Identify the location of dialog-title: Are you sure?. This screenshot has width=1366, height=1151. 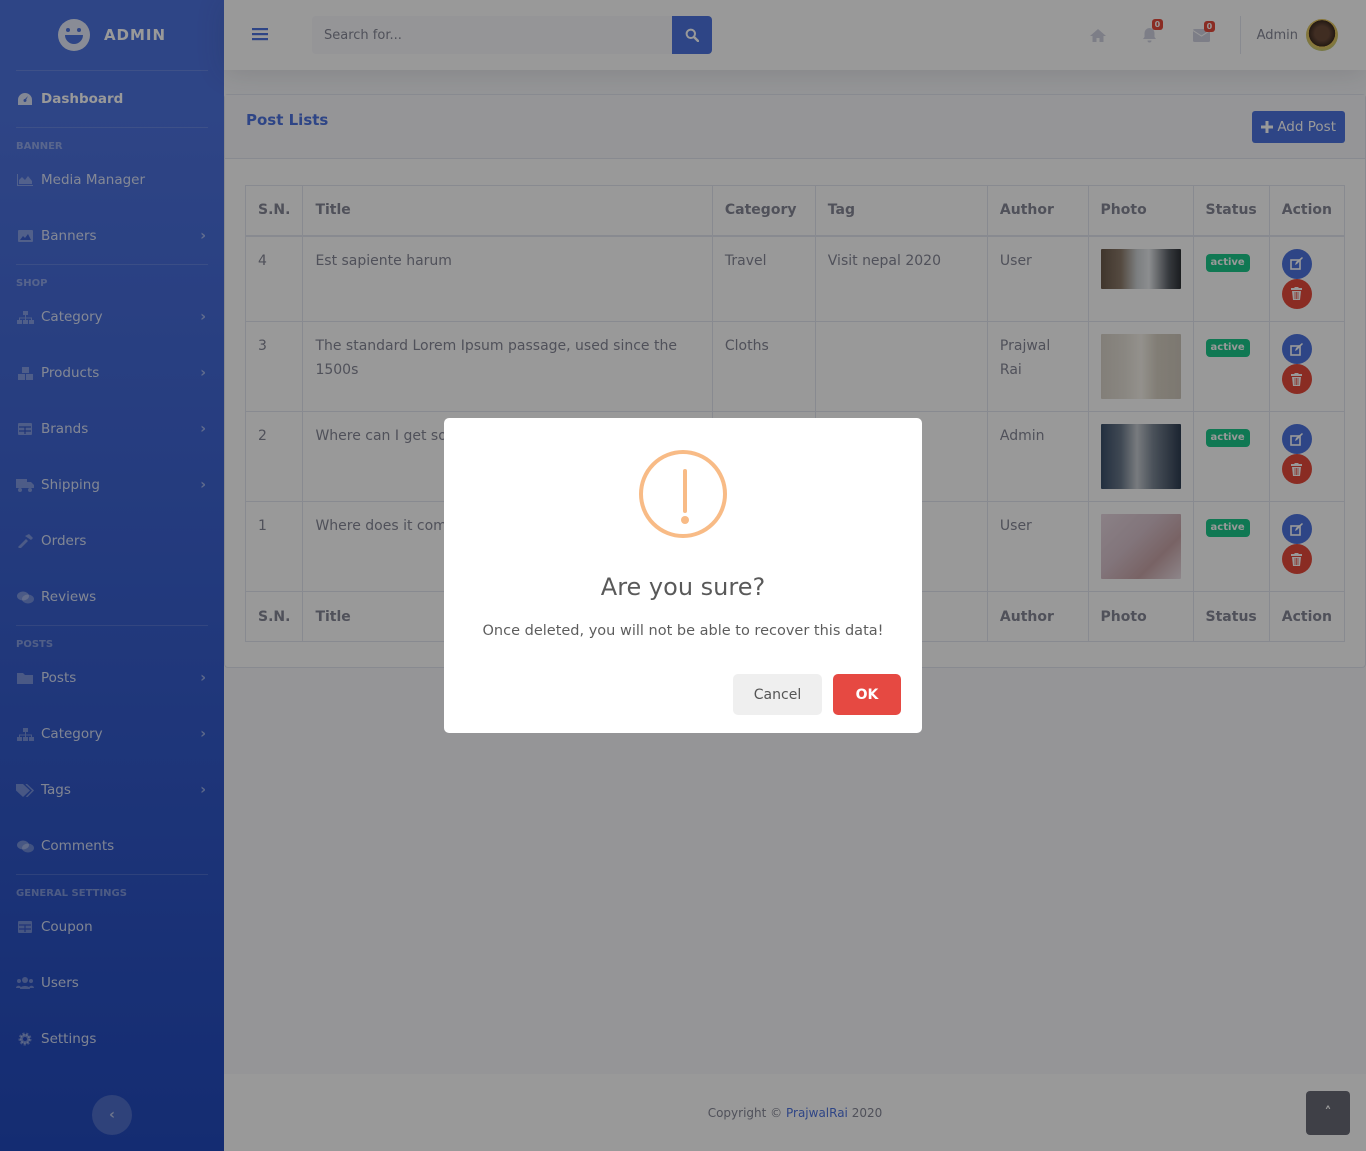
(683, 587).